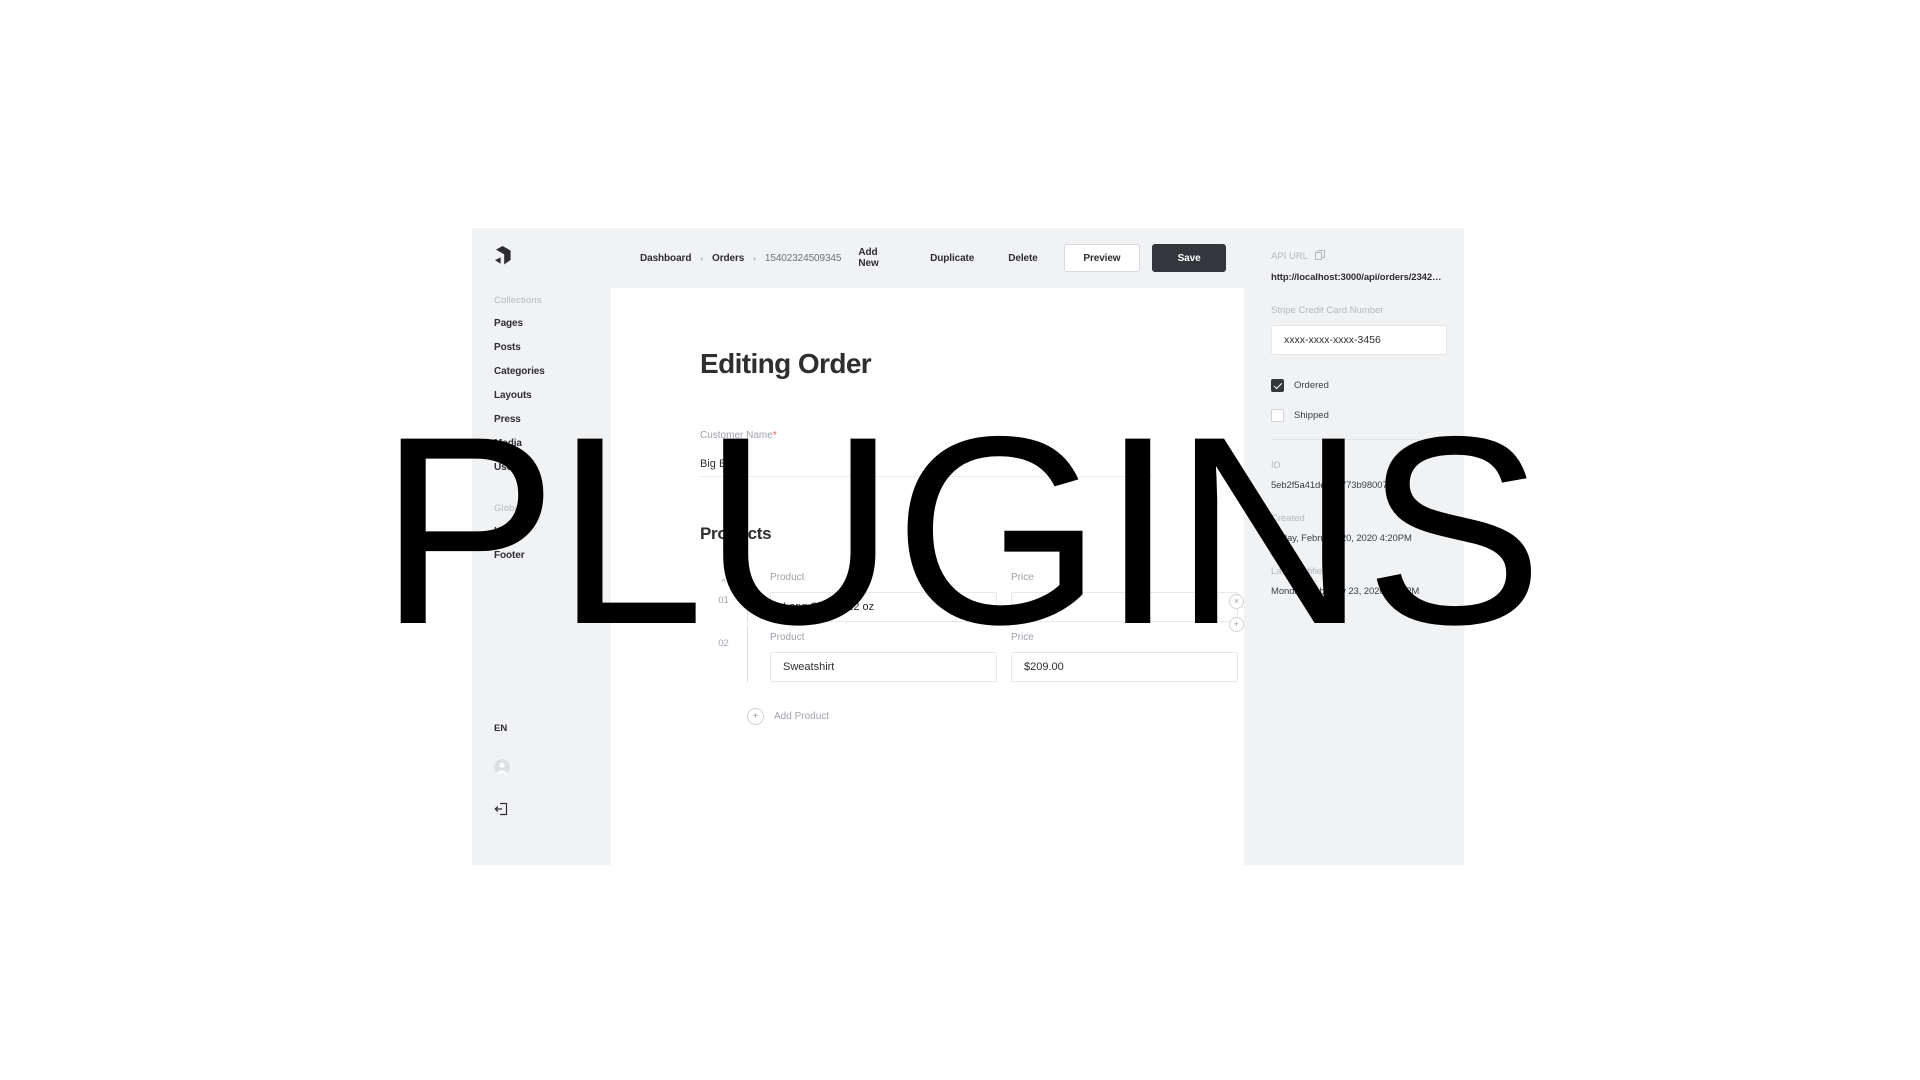 Image resolution: width=1920 pixels, height=1080 pixels. I want to click on shipped-checkbox-row: Shipped, so click(1356, 415).